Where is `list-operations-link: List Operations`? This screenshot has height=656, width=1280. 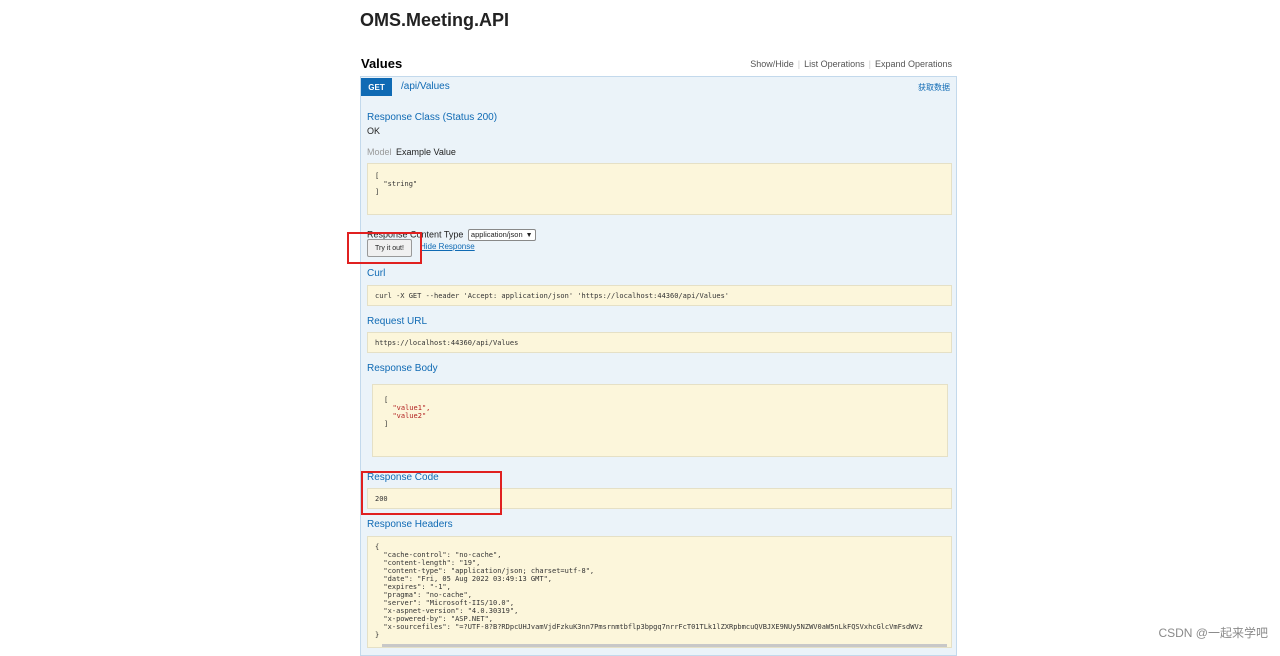
list-operations-link: List Operations is located at coordinates (834, 64).